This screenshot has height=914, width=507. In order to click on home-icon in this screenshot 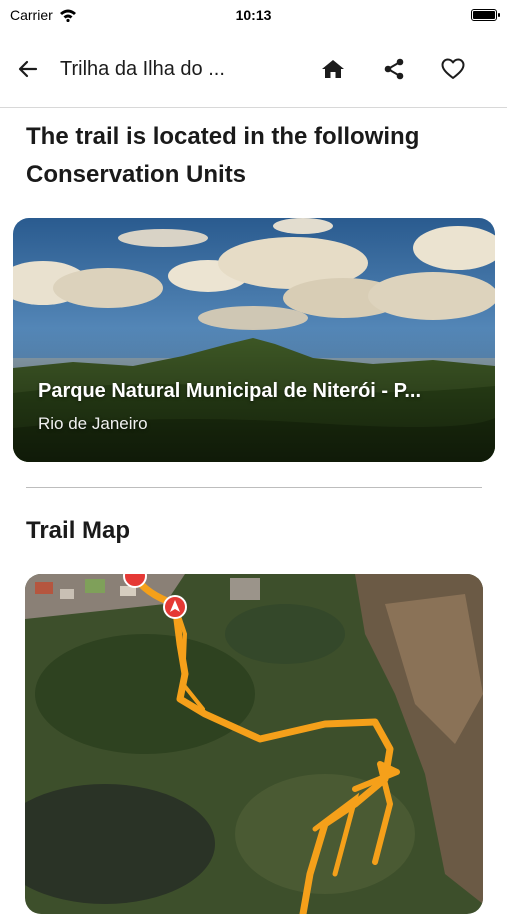, I will do `click(333, 69)`.